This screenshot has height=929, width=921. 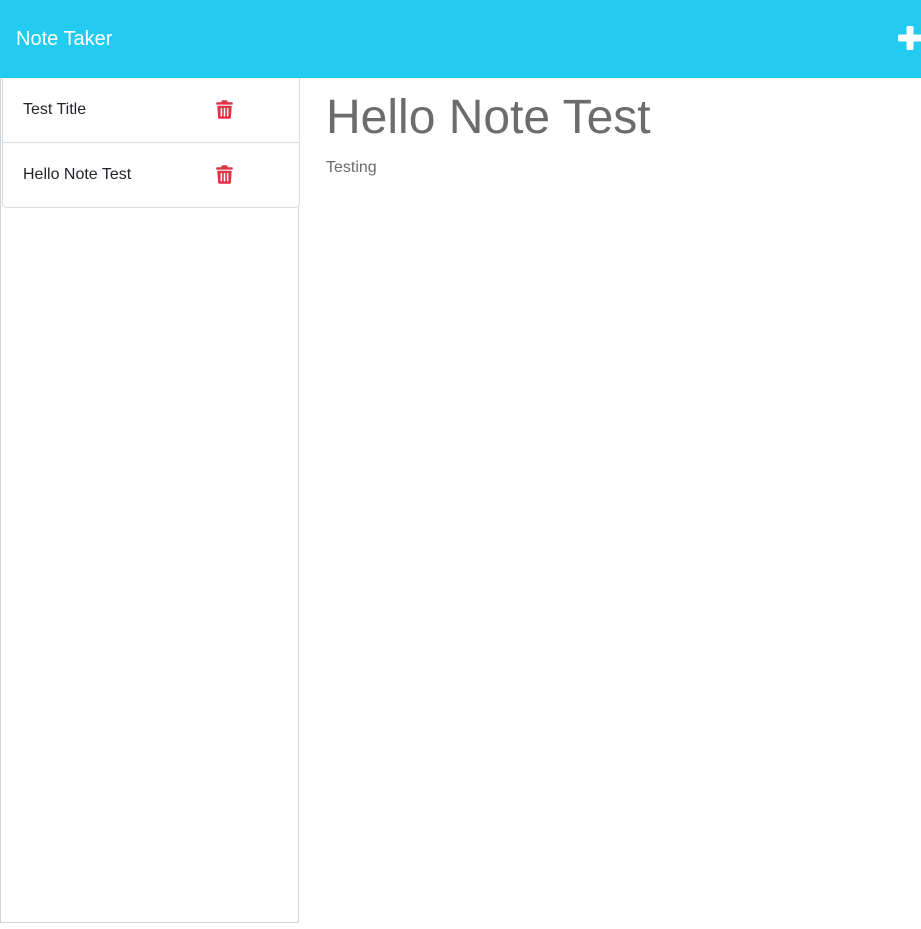 What do you see at coordinates (77, 175) in the screenshot?
I see `note-list-item-title: Hello Note Test` at bounding box center [77, 175].